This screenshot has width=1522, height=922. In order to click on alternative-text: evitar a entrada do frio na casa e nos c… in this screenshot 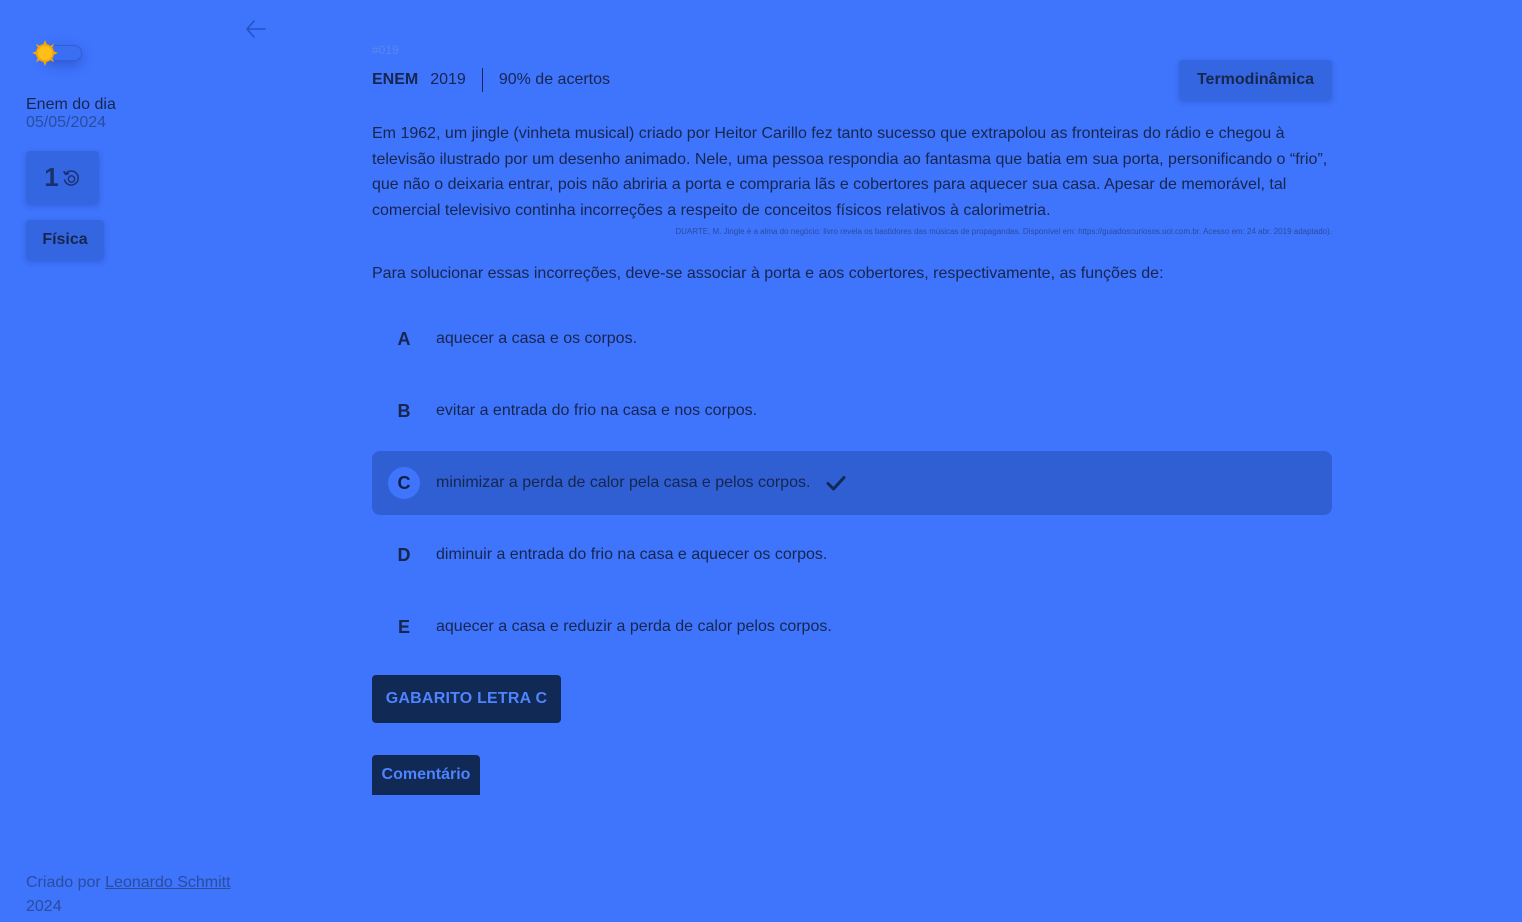, I will do `click(597, 410)`.